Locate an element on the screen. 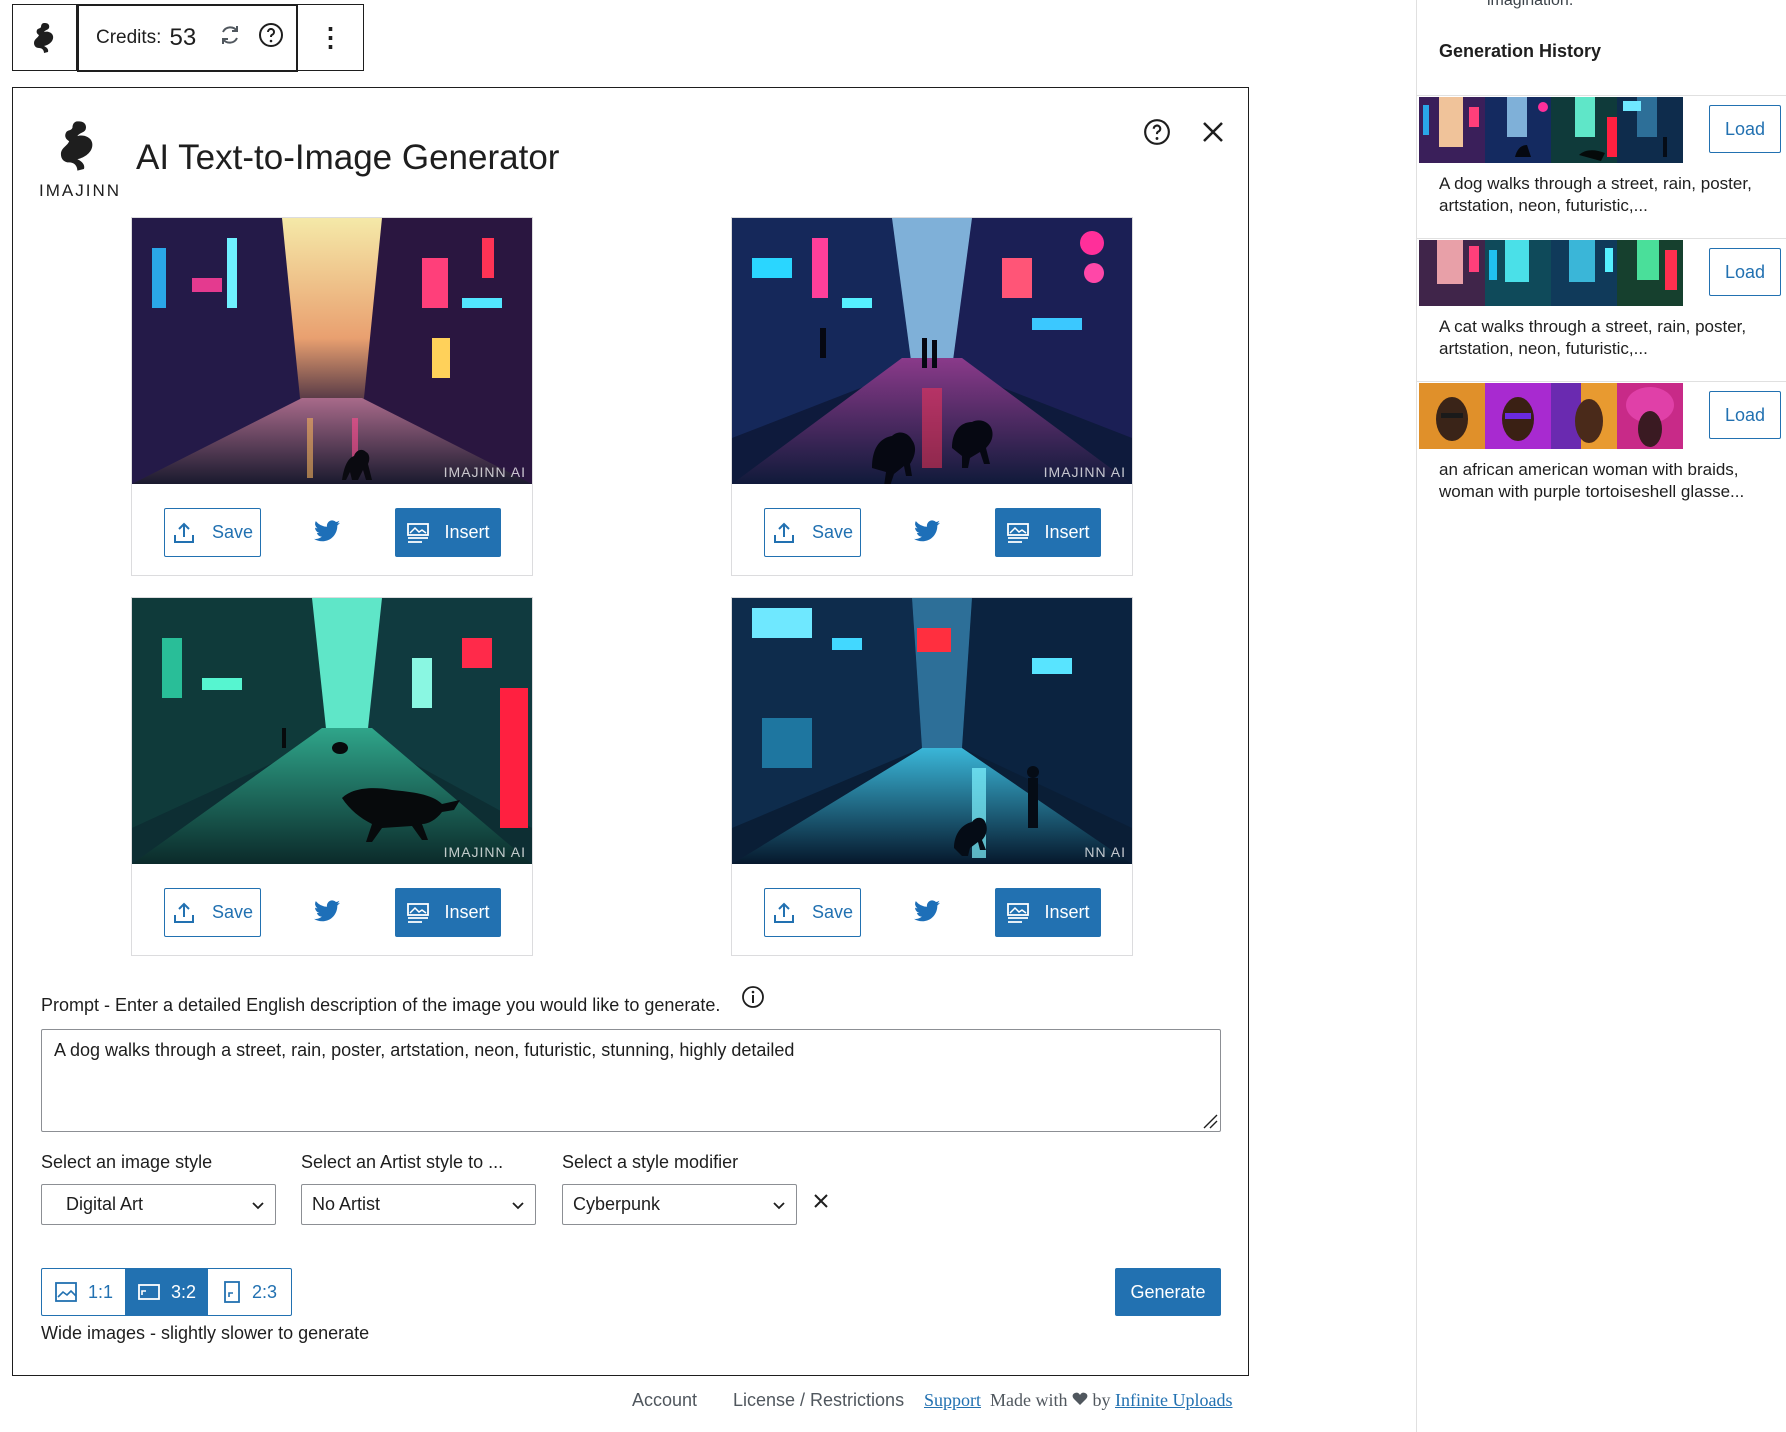 This screenshot has width=1786, height=1432. heart-icon is located at coordinates (1080, 1398).